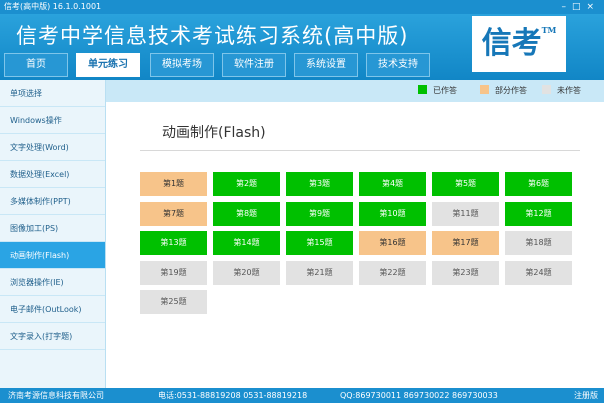 The height and width of the screenshot is (403, 604). I want to click on sidebar-item-single-choice: 单项选择, so click(52, 93).